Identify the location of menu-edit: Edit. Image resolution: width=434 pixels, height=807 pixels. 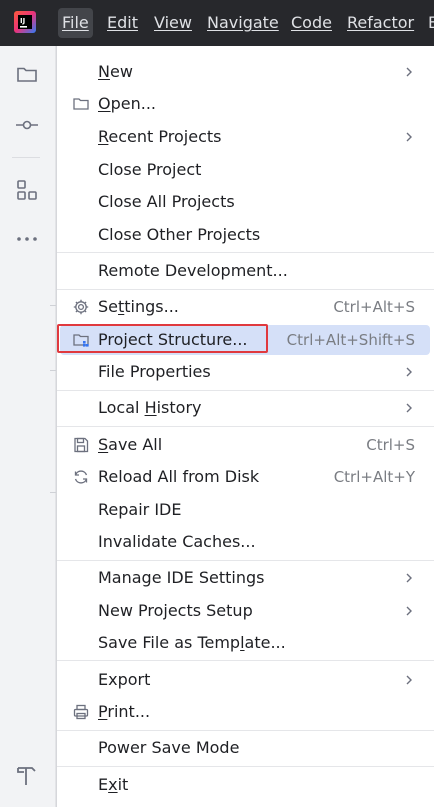
(122, 23).